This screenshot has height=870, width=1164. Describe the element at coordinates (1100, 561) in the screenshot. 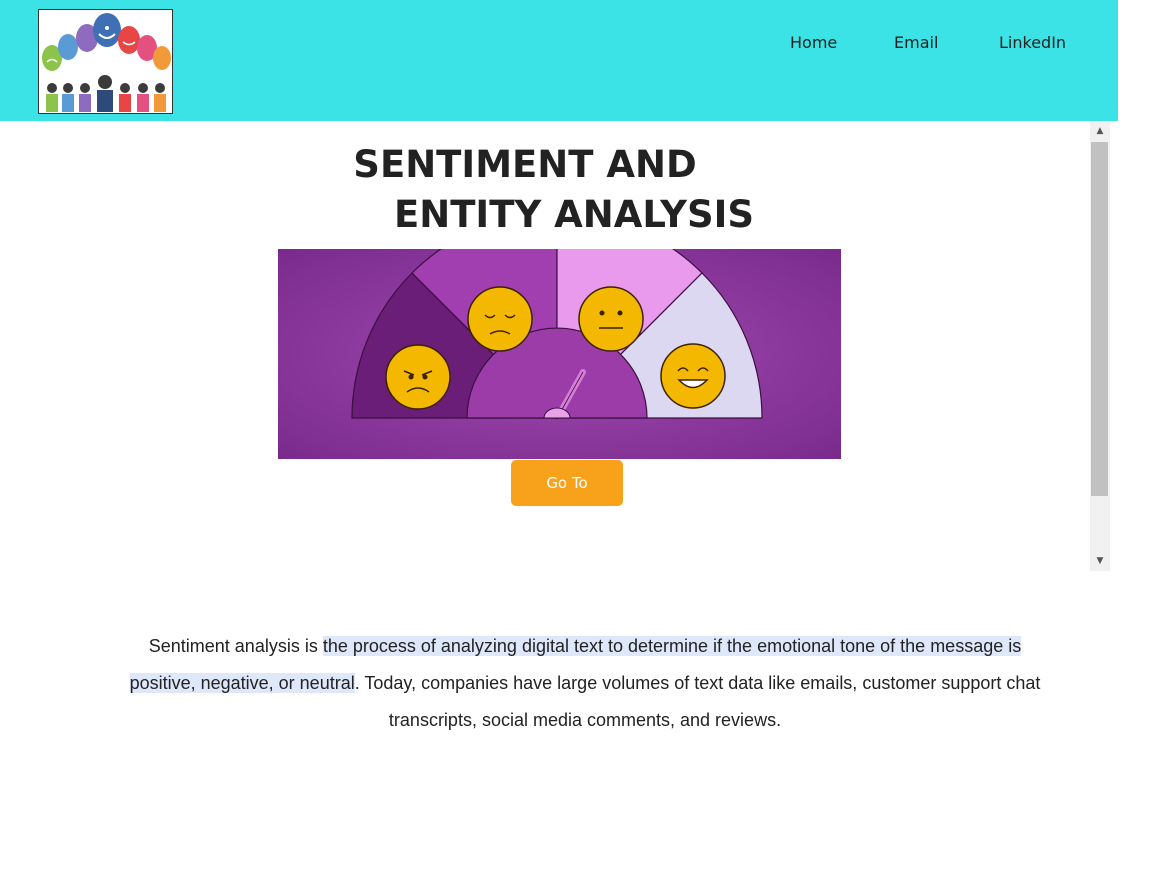

I see `scroll-down-icon: ▼` at that location.